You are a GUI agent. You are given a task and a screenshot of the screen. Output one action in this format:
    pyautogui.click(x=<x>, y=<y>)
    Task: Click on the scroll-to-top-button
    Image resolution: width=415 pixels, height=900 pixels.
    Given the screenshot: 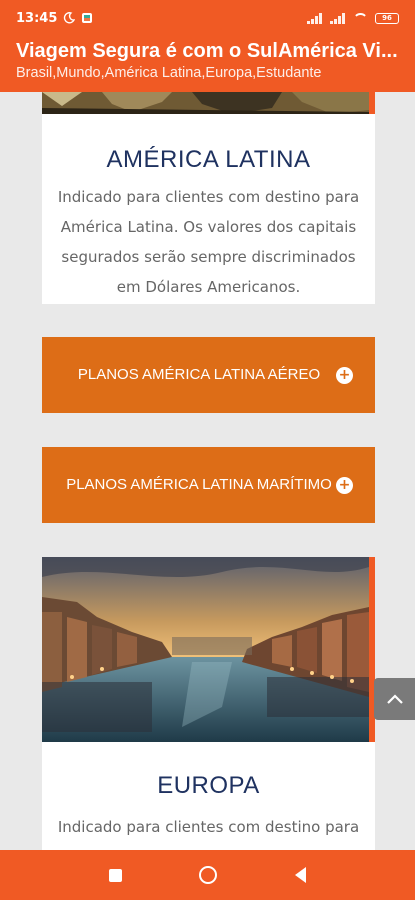 What is the action you would take?
    pyautogui.click(x=394, y=699)
    